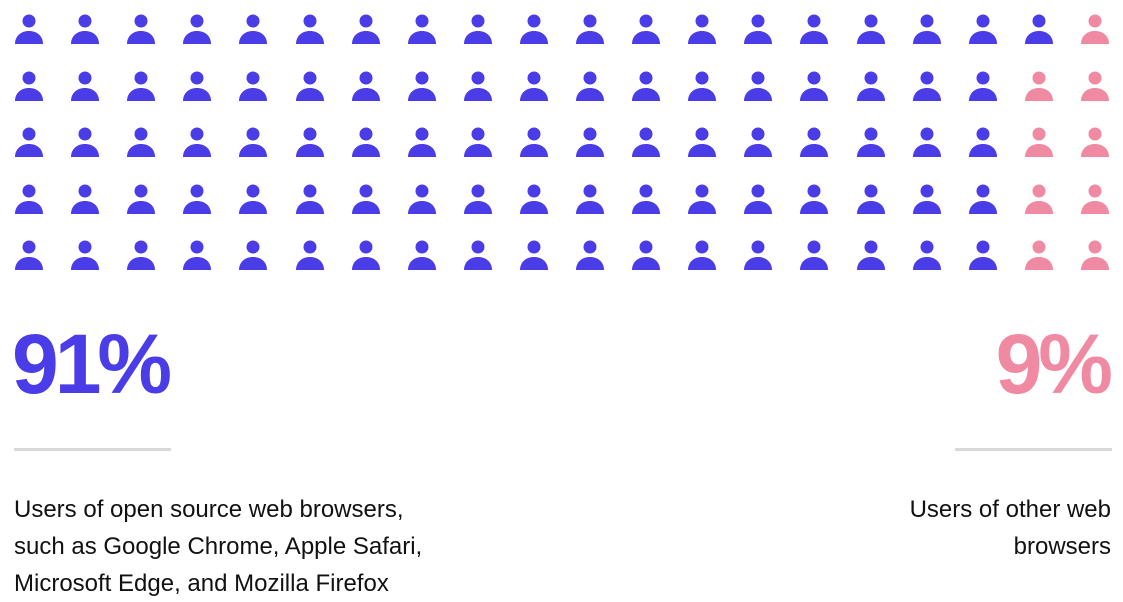  I want to click on other-percent: 9%, so click(1054, 364).